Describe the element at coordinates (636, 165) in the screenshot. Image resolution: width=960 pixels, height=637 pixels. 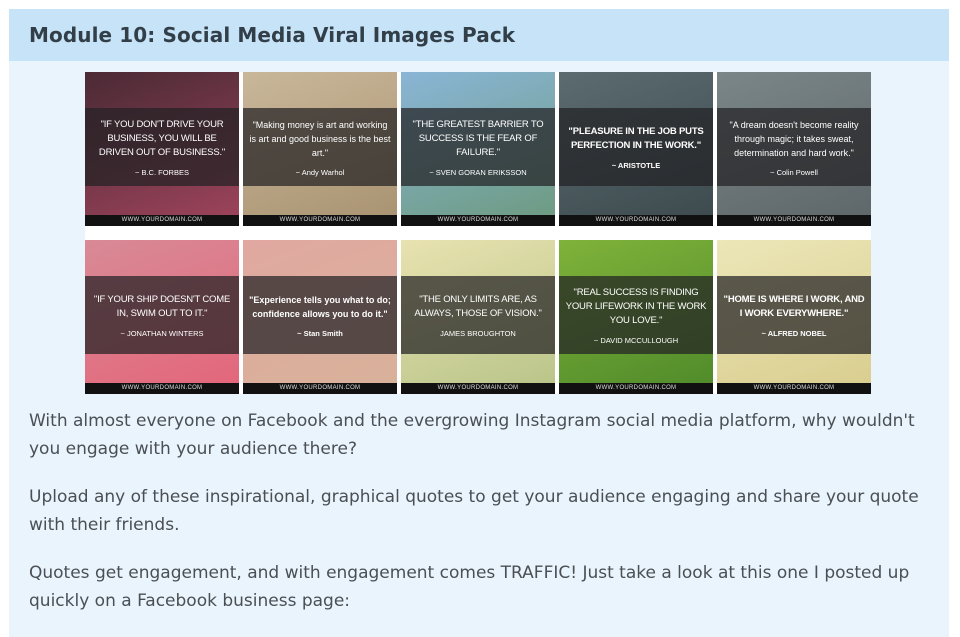
I see `quote-author: ~ Aristotle` at that location.